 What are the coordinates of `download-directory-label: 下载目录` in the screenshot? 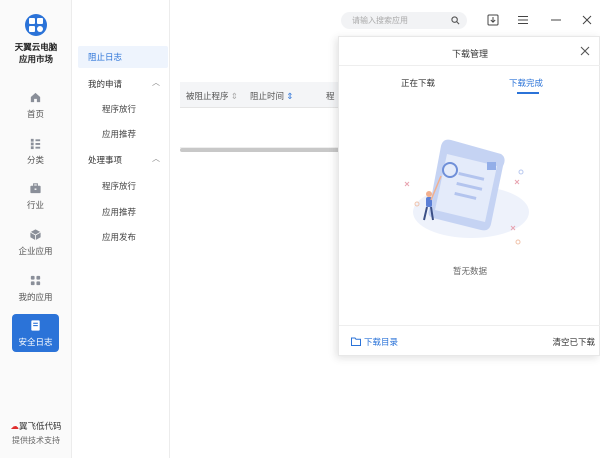 It's located at (381, 342).